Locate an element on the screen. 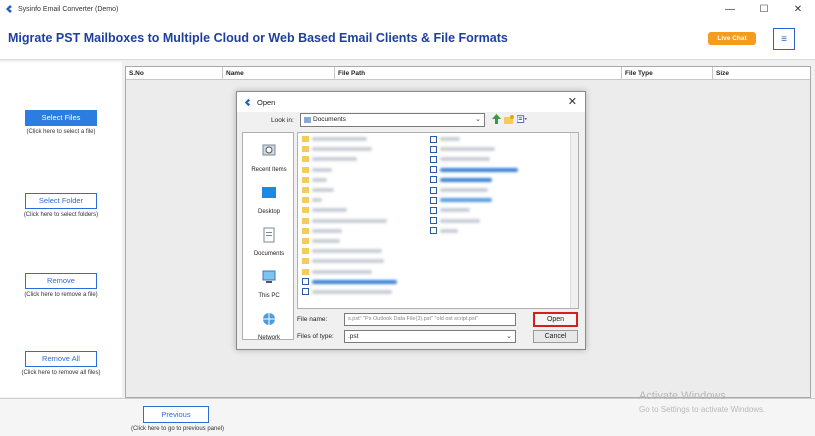 Image resolution: width=815 pixels, height=436 pixels. network-icon is located at coordinates (269, 319).